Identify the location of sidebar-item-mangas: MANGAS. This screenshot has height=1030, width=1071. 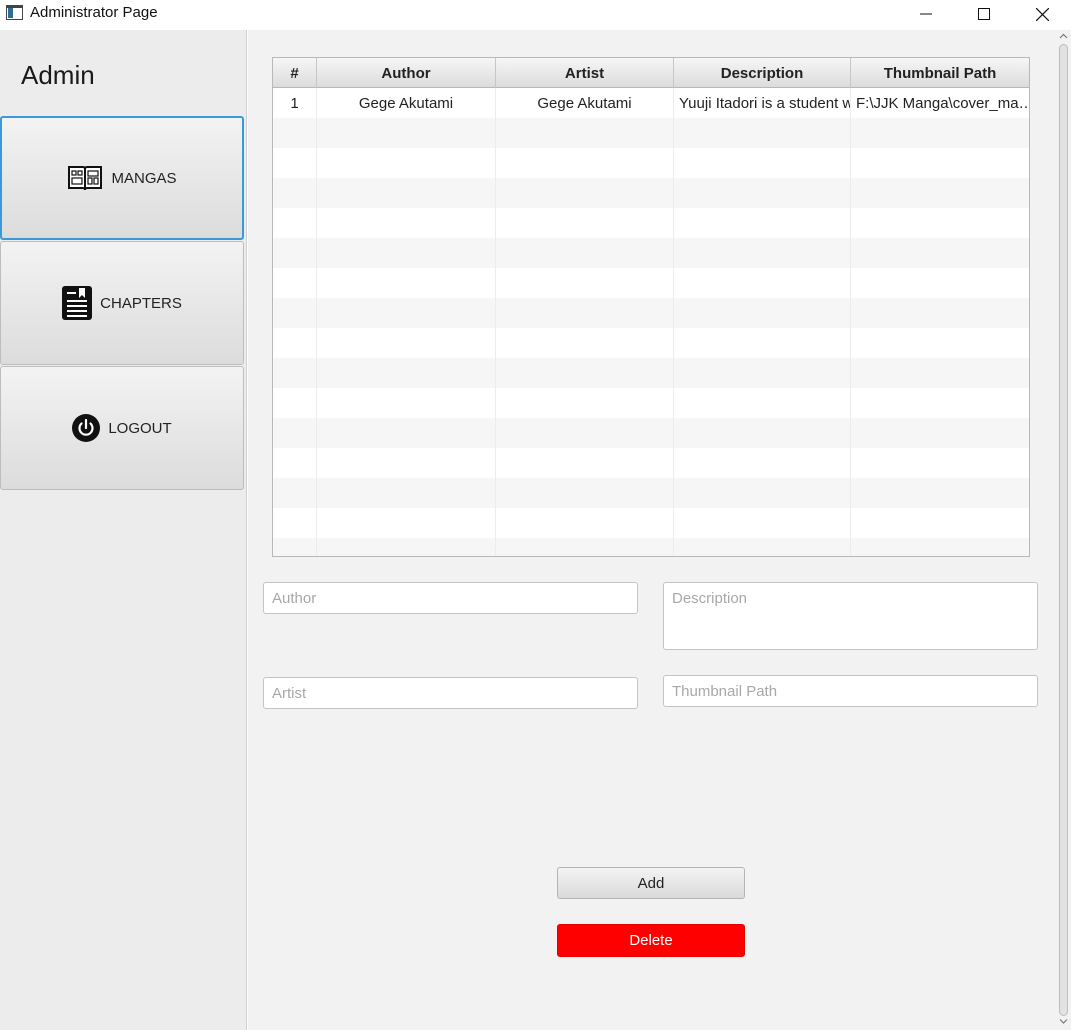
(122, 178).